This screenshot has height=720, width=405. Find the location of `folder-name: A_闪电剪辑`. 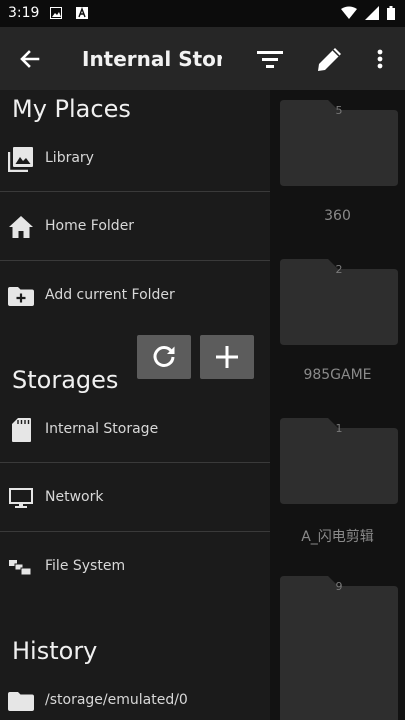

folder-name: A_闪电剪辑 is located at coordinates (337, 537).